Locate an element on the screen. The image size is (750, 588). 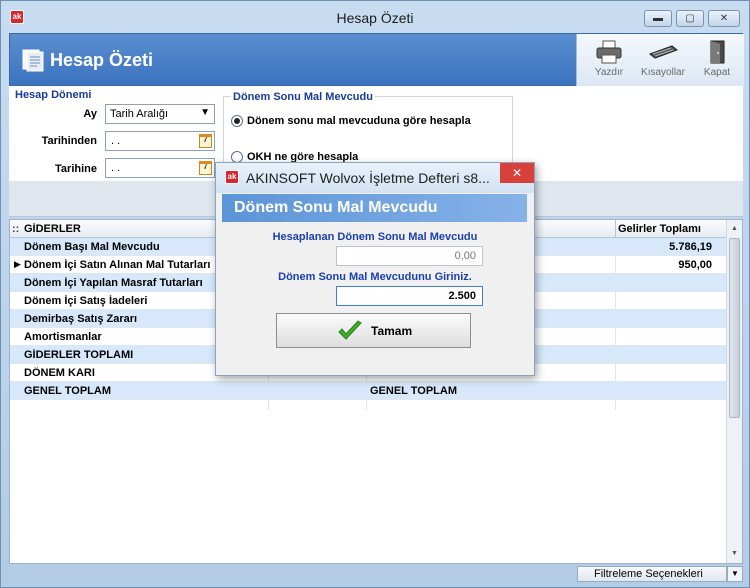
status-bar: Filtreleme Seçenekleri ▼ is located at coordinates (376, 574).